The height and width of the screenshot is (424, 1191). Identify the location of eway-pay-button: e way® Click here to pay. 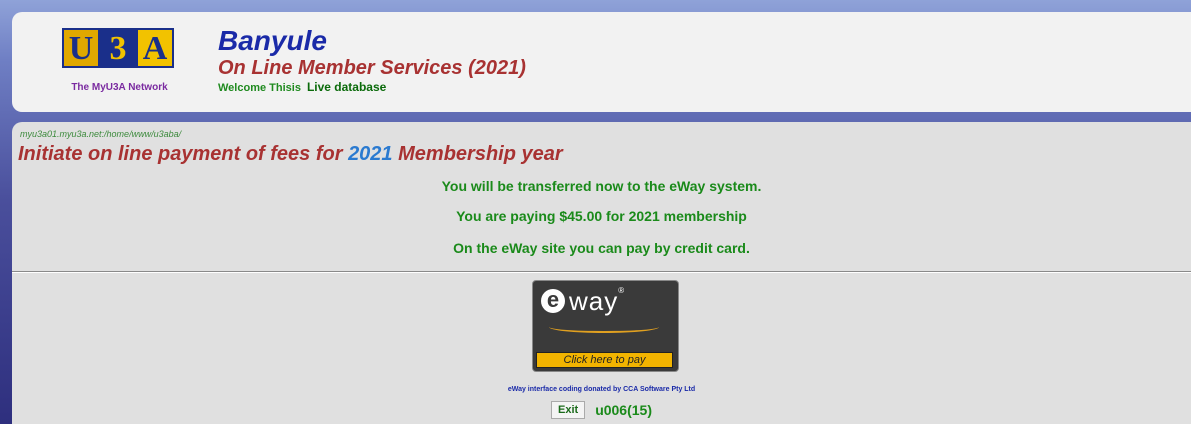
(605, 326).